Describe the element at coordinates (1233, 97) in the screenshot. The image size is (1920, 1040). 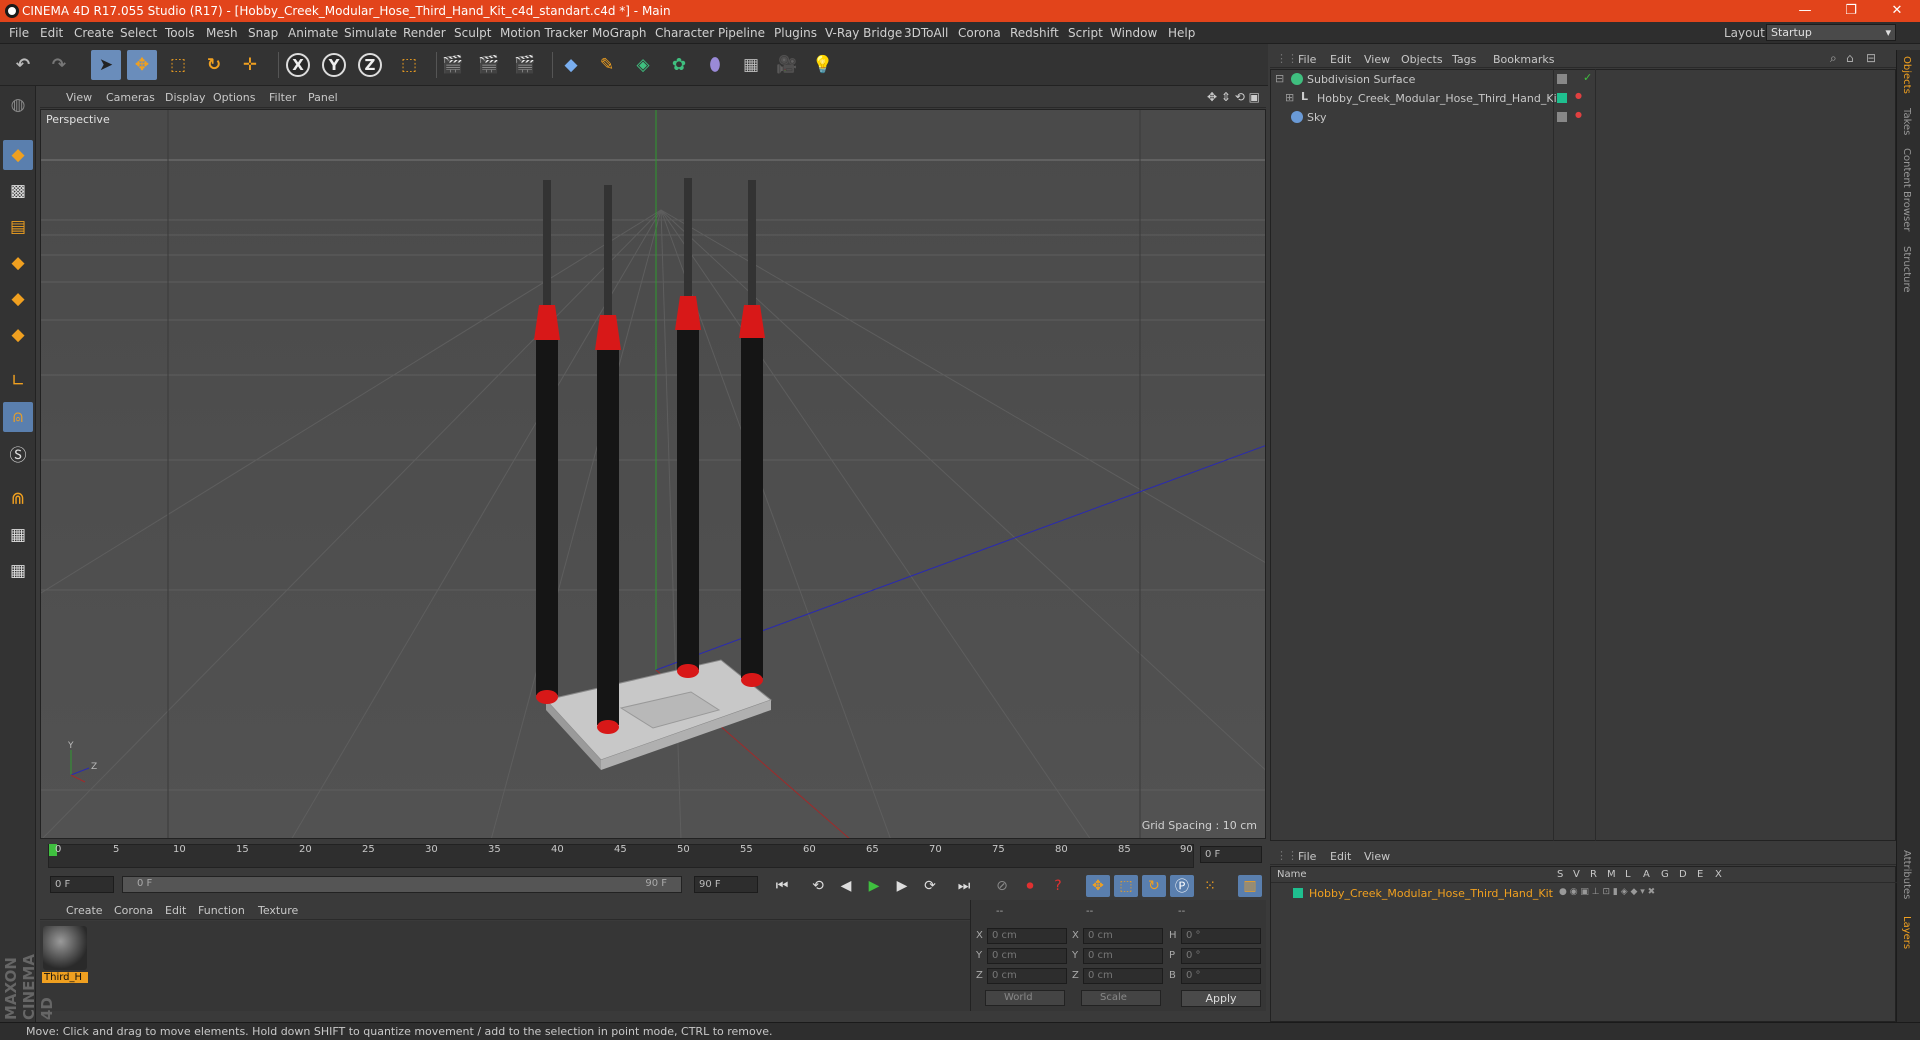
I see `viewport-nav-icons: ✥ ⇕ ⟲ ▣` at that location.